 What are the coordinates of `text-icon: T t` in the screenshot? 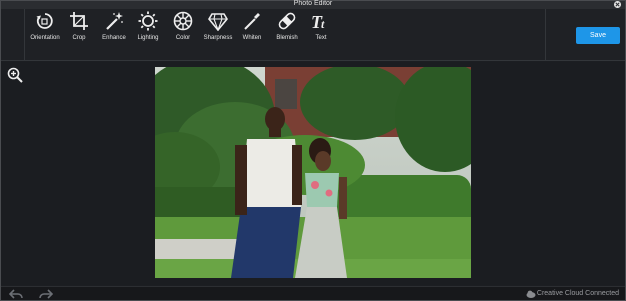 It's located at (318, 21).